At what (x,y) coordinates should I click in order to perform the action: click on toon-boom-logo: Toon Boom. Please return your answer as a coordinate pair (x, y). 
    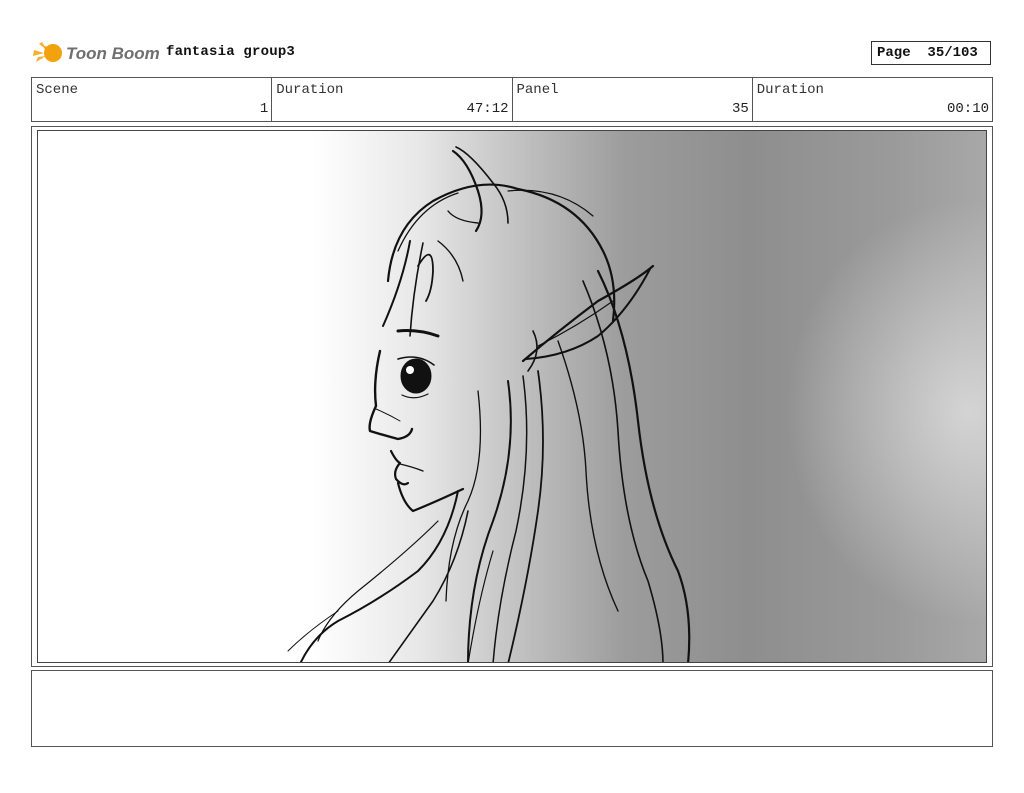
    Looking at the image, I should click on (95, 53).